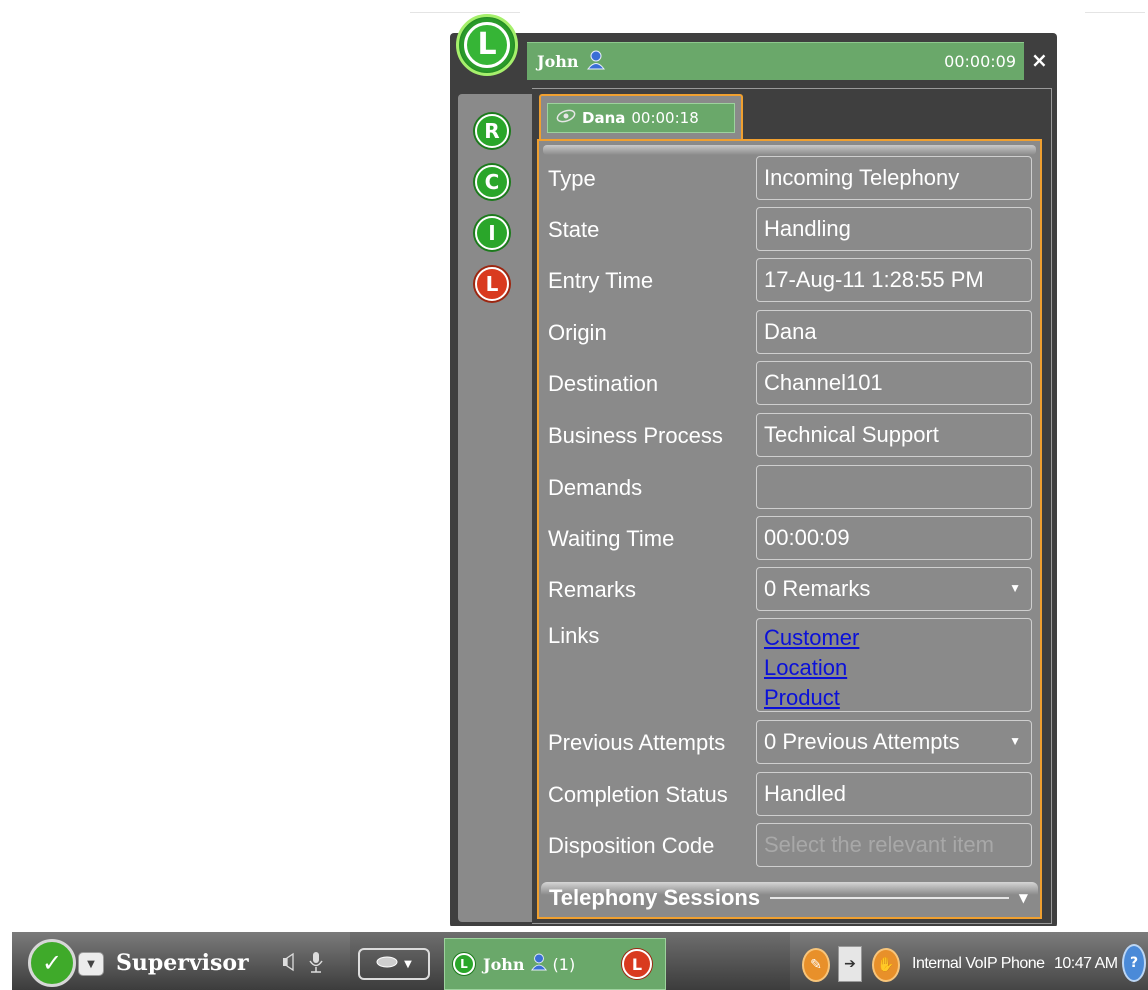 The width and height of the screenshot is (1148, 990). Describe the element at coordinates (1115, 12) in the screenshot. I see `top-divider-right` at that location.